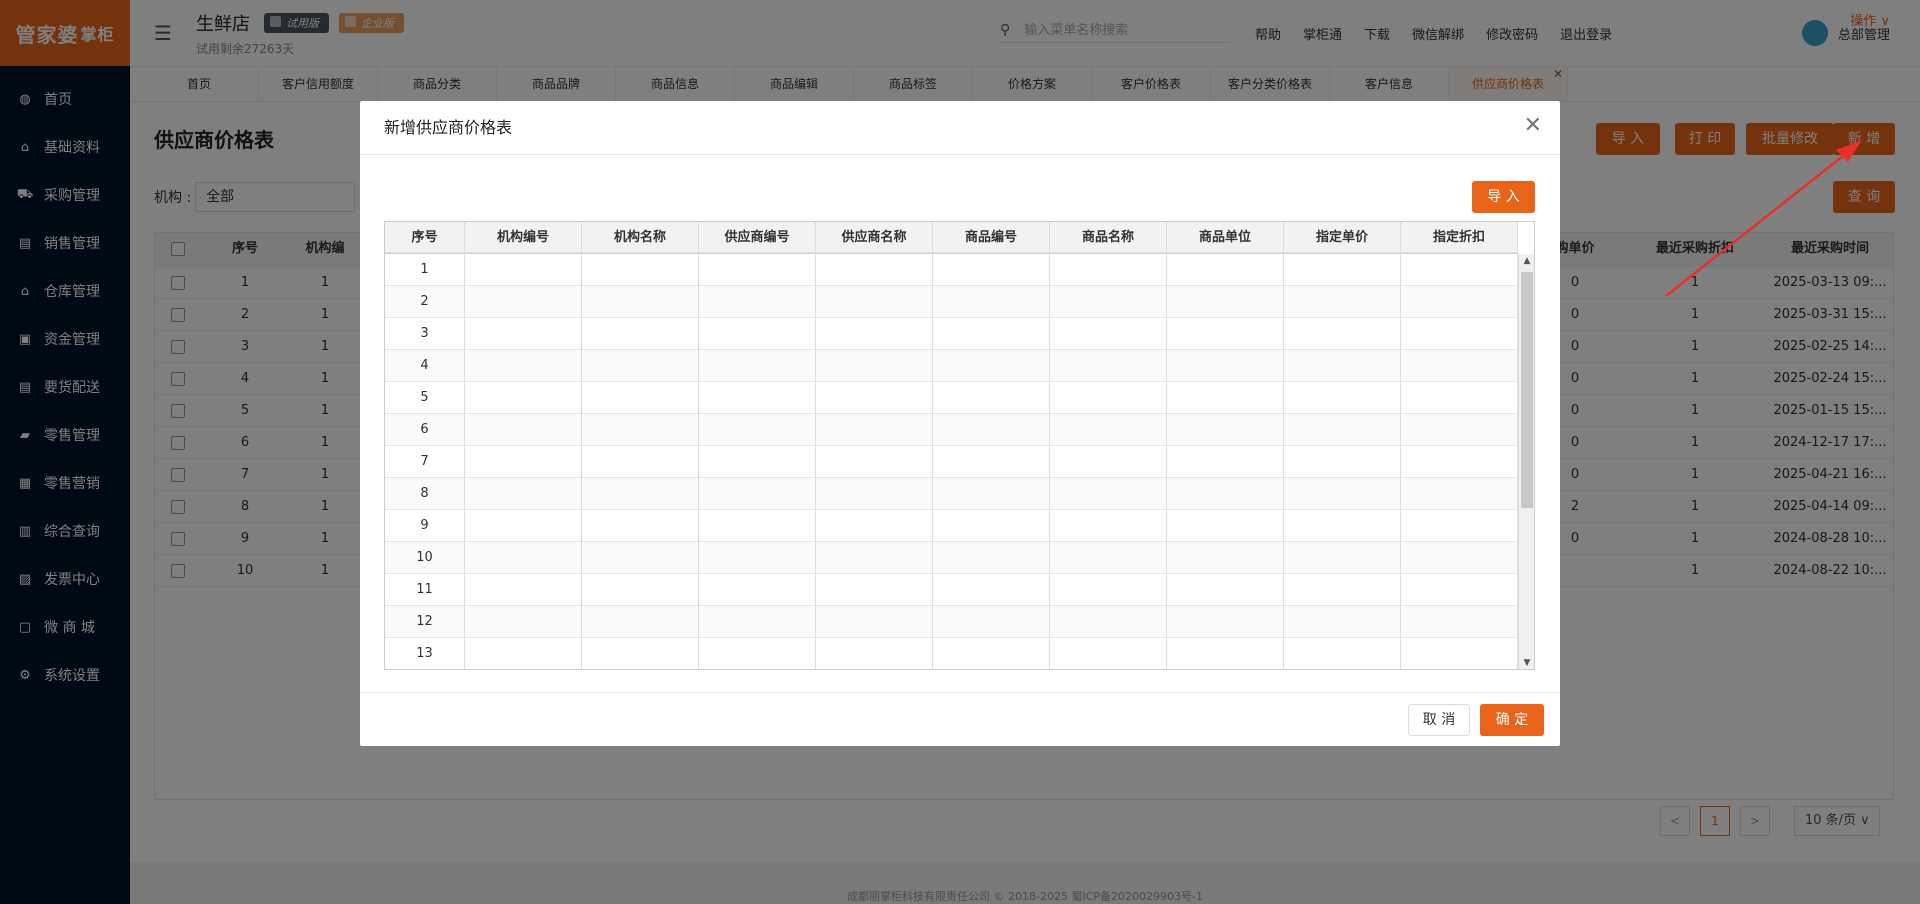 Image resolution: width=1920 pixels, height=904 pixels. I want to click on scroll-down-icon: ▼, so click(1526, 663).